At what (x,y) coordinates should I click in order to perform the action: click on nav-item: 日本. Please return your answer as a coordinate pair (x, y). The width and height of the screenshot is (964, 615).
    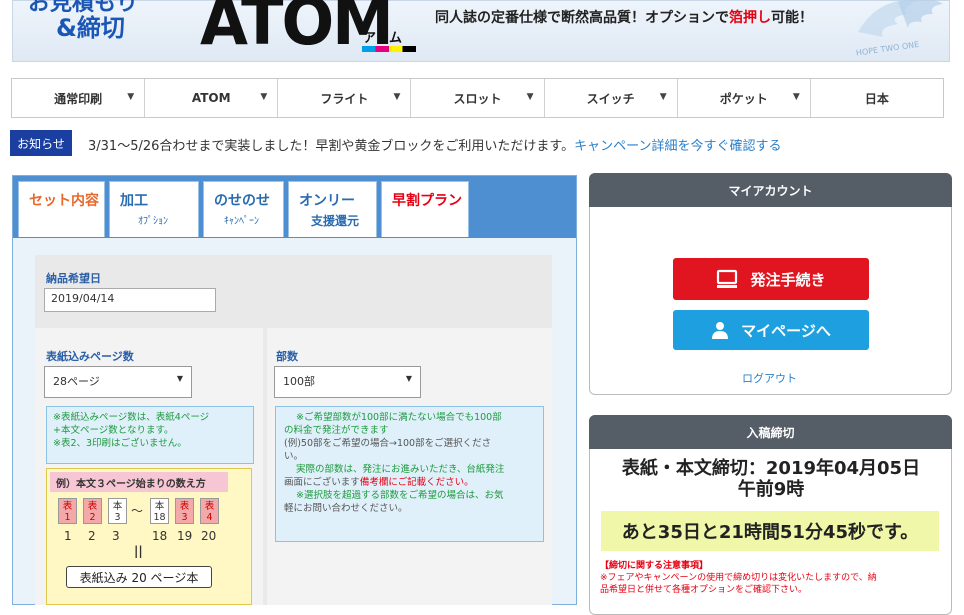
    Looking at the image, I should click on (877, 98).